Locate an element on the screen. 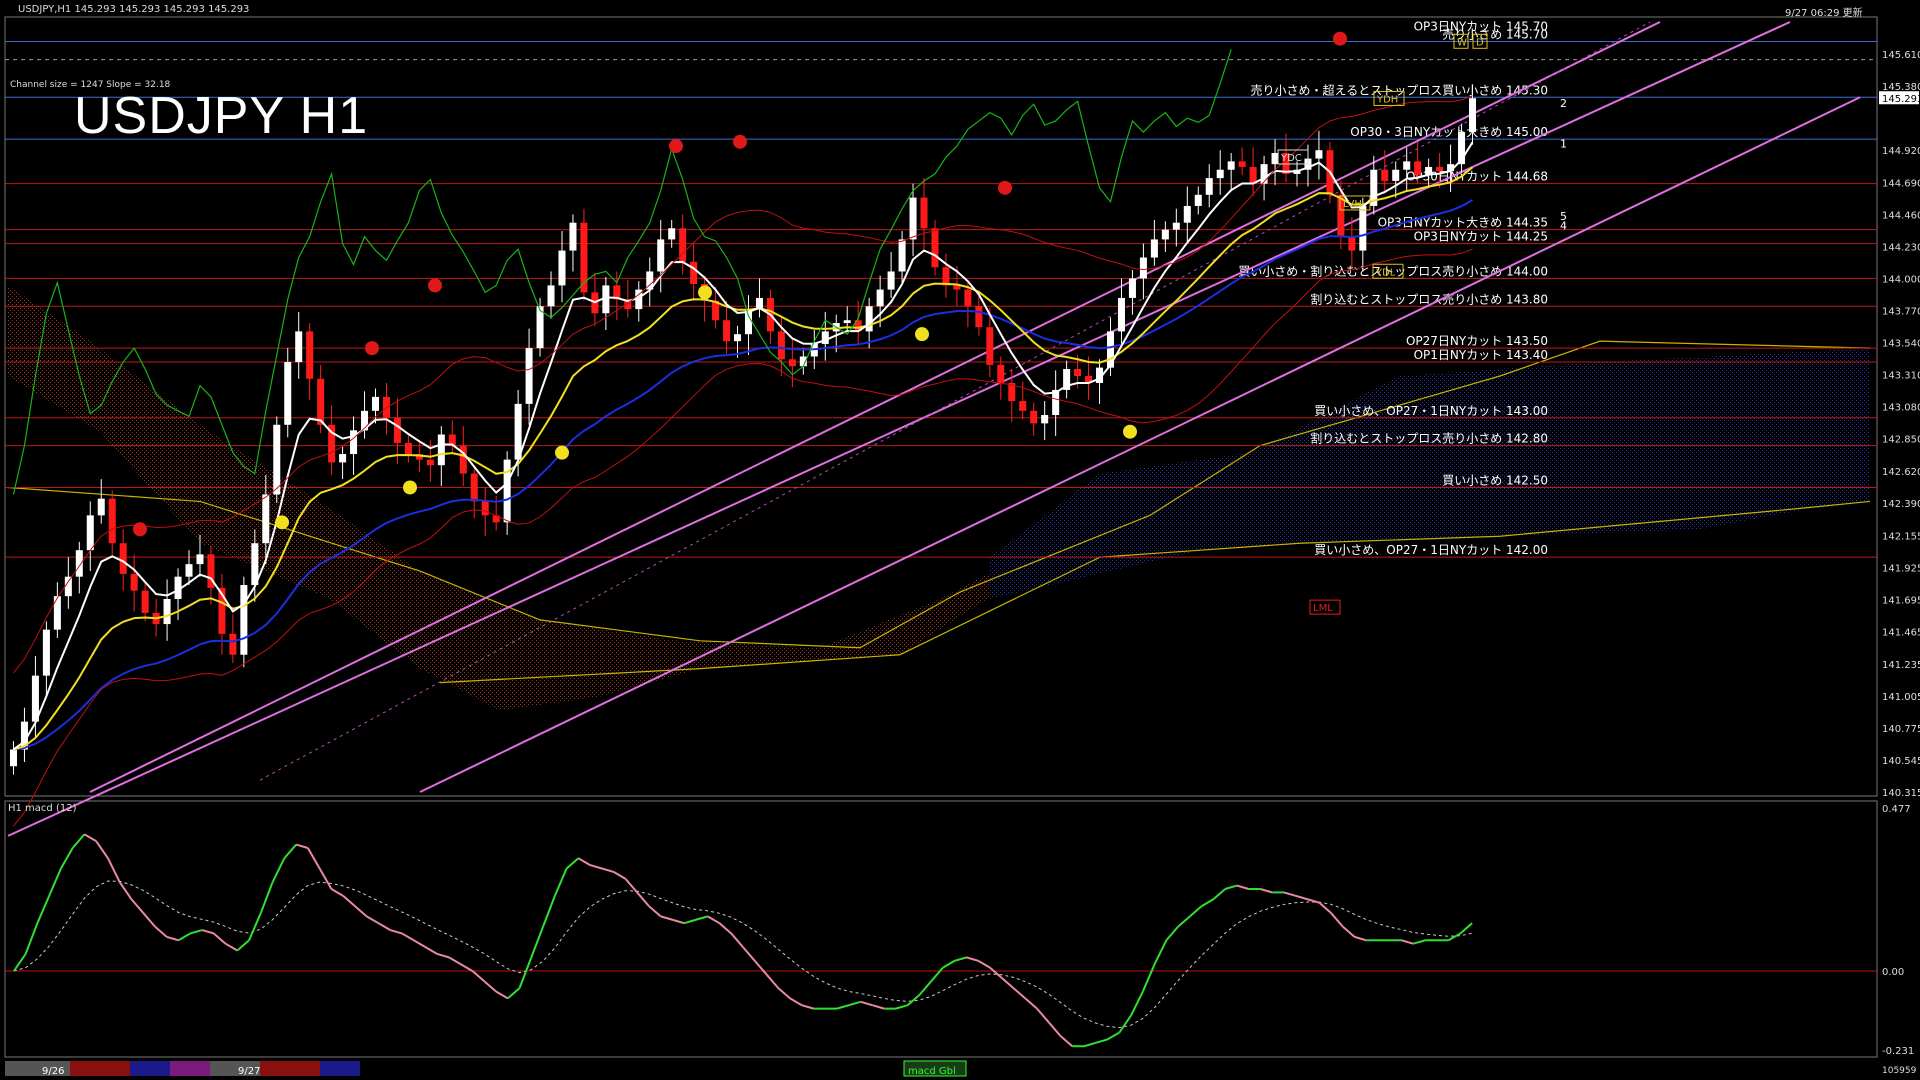 The height and width of the screenshot is (1080, 1920). level-label: 買い小さめ、OP27・1日NYカット 143.00 is located at coordinates (1431, 411).